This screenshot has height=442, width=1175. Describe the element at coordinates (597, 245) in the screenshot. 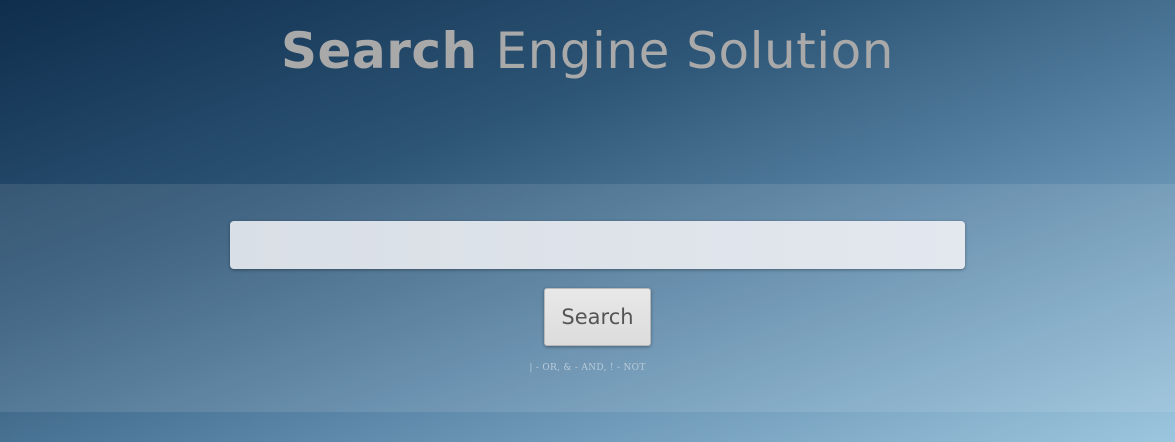

I see `search-input` at that location.